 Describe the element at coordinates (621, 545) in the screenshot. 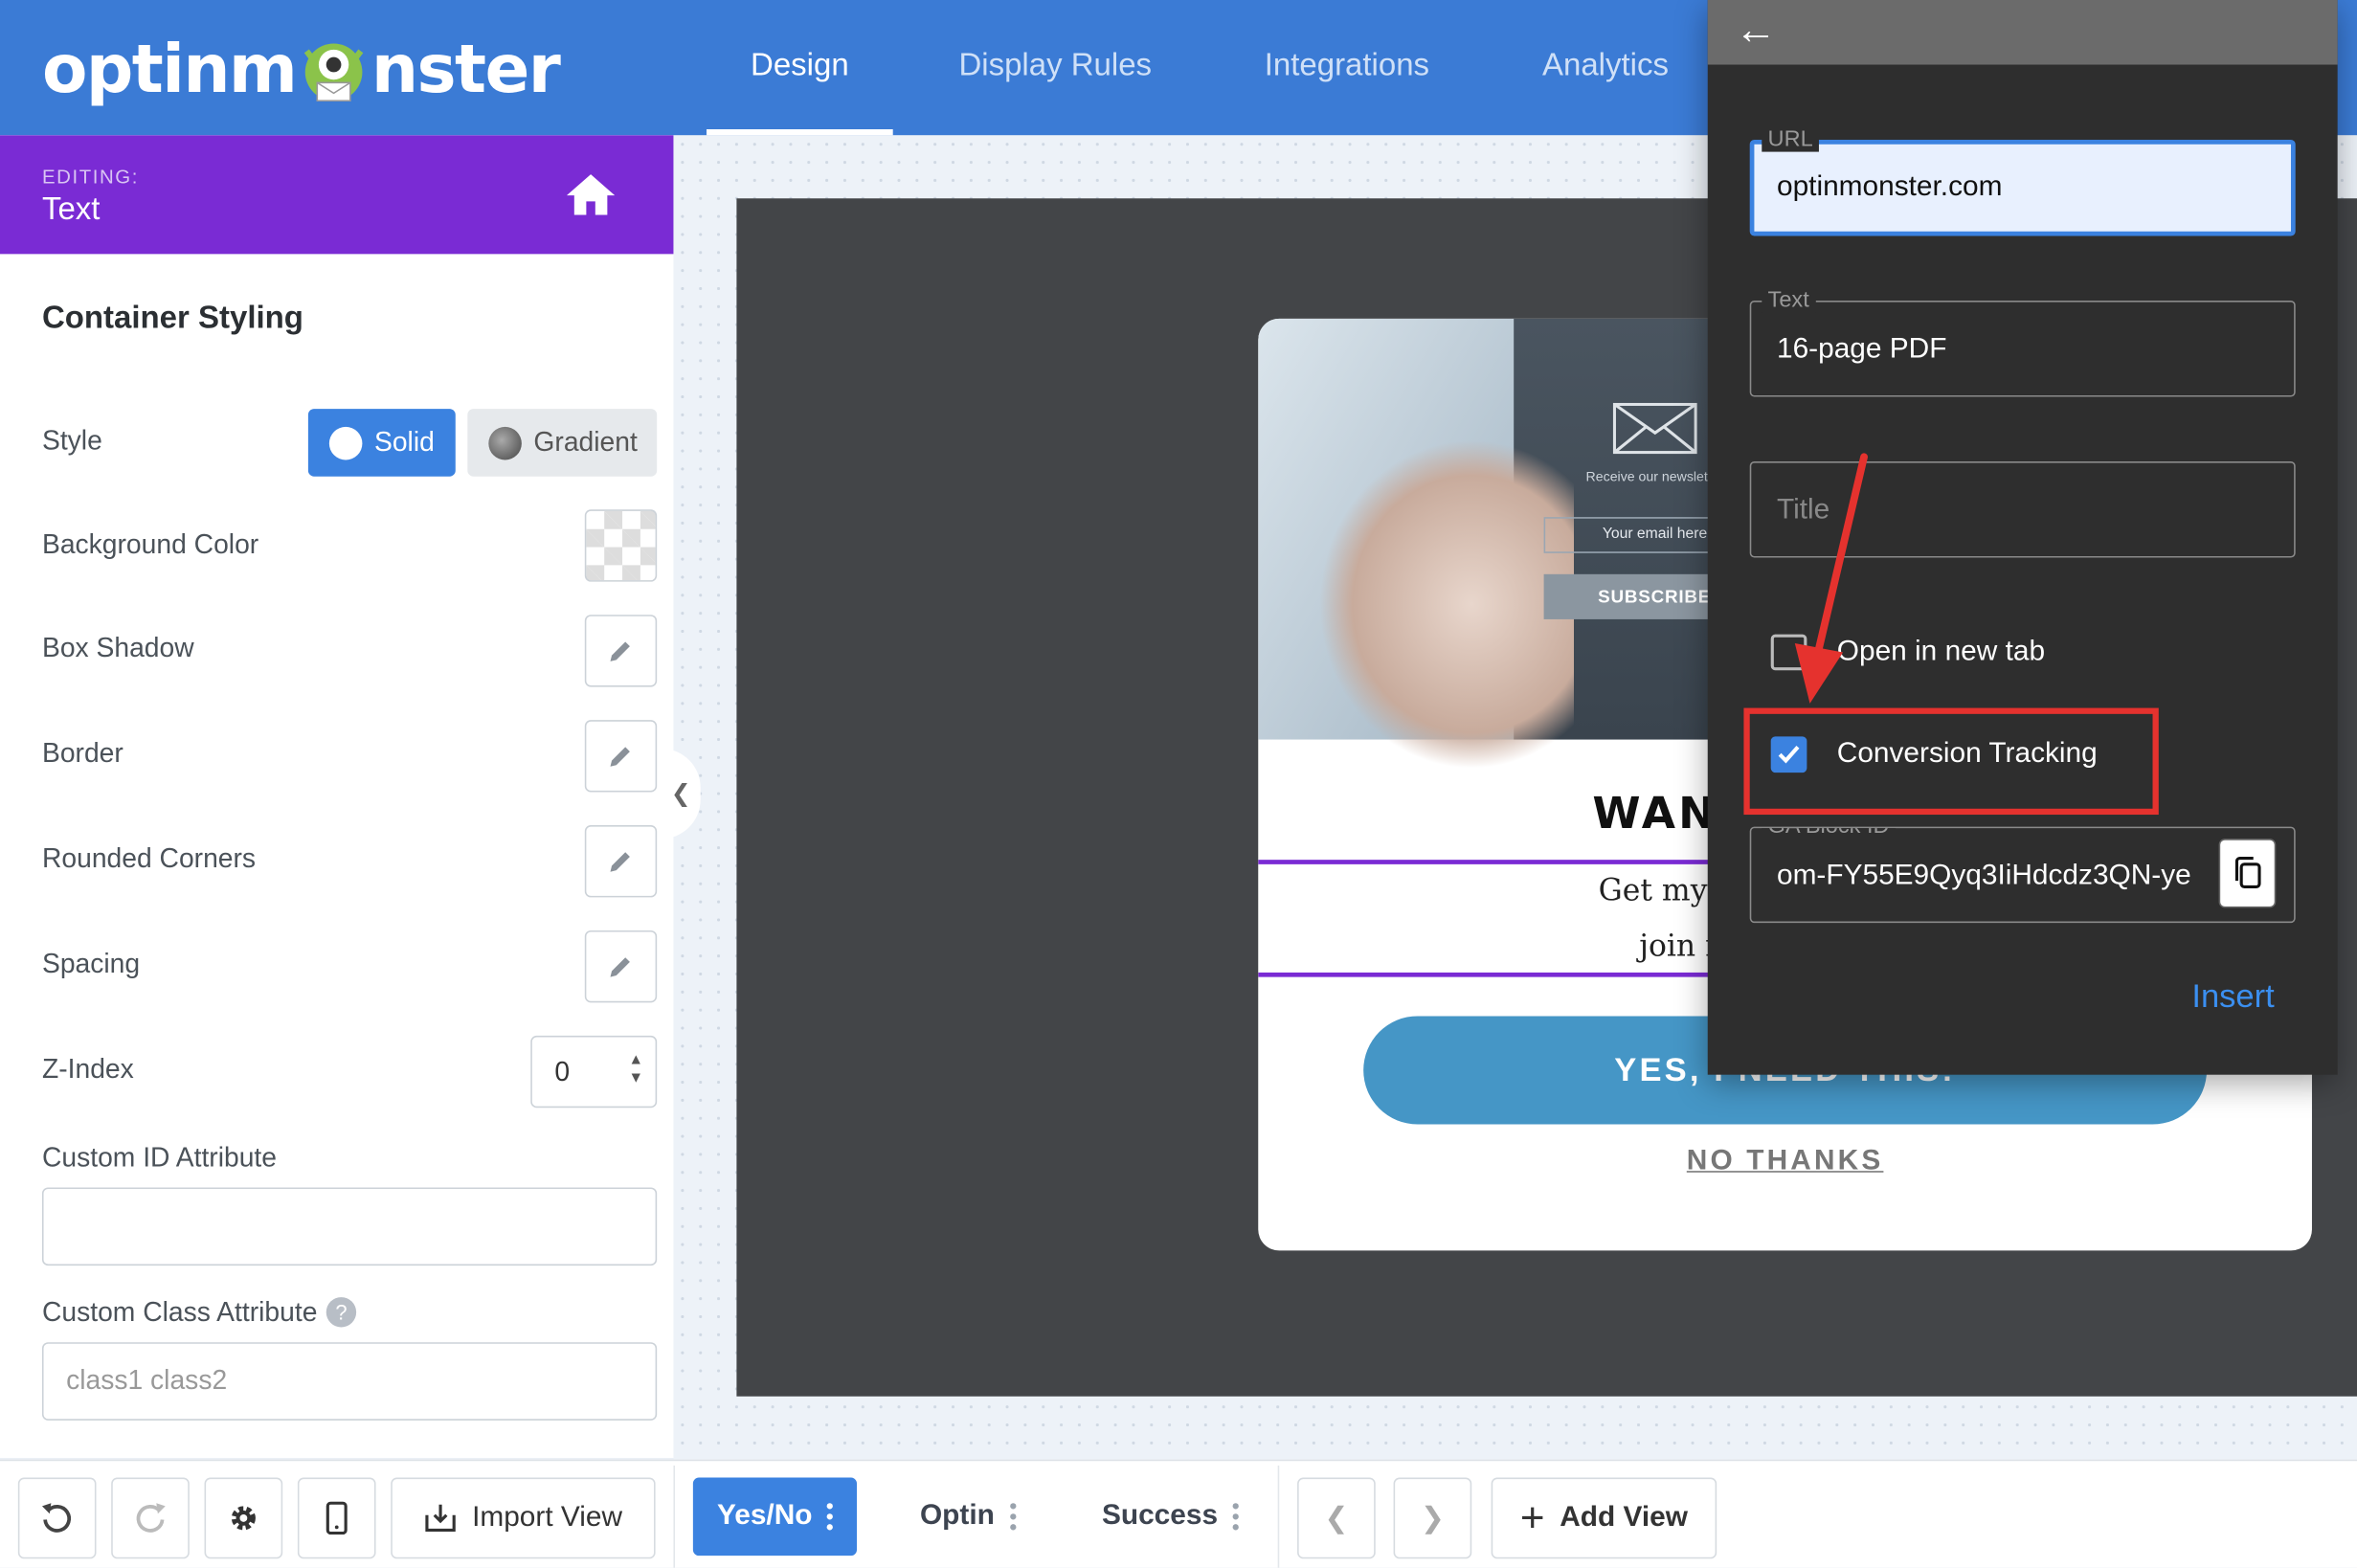

I see `background-color-swatch` at that location.